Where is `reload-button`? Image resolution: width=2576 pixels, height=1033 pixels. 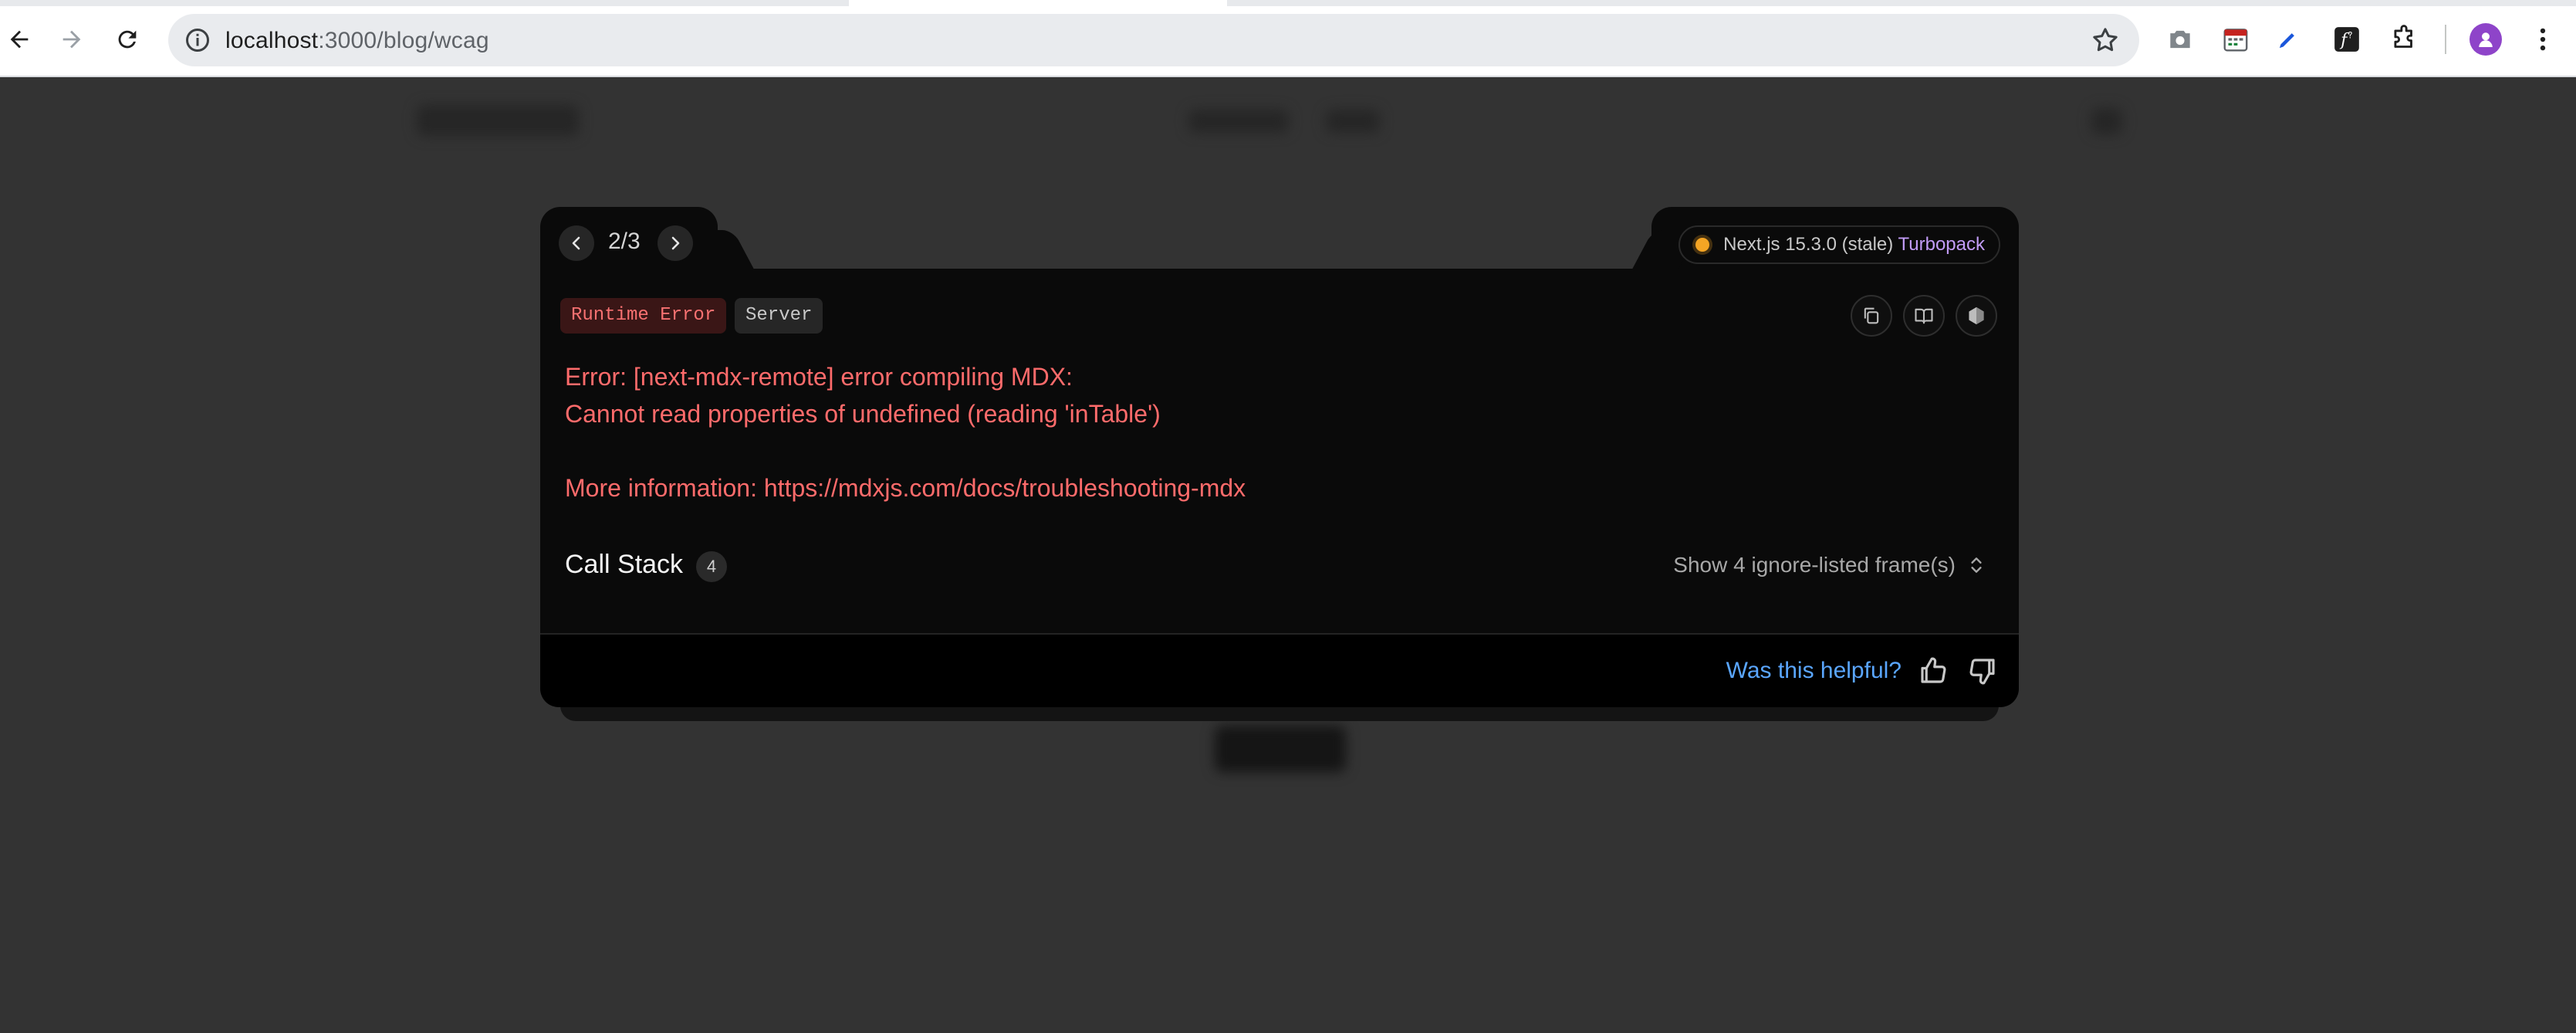 reload-button is located at coordinates (127, 40).